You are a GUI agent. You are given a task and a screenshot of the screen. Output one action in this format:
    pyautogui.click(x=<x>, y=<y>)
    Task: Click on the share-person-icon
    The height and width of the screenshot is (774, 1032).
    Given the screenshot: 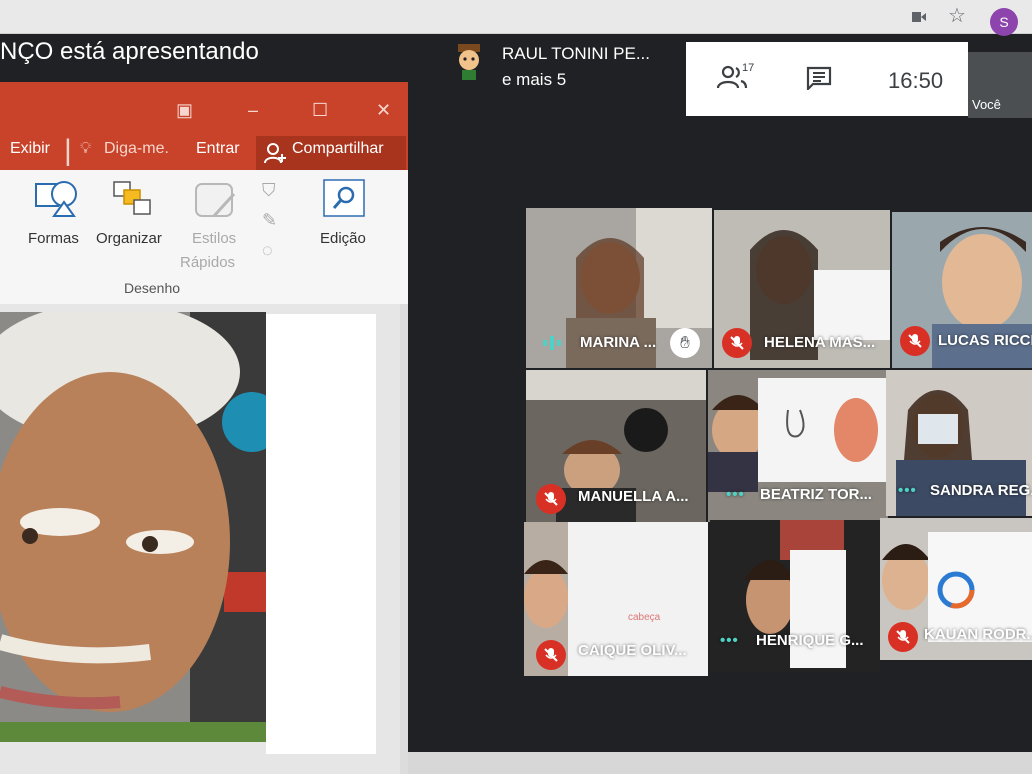 What is the action you would take?
    pyautogui.click(x=275, y=153)
    